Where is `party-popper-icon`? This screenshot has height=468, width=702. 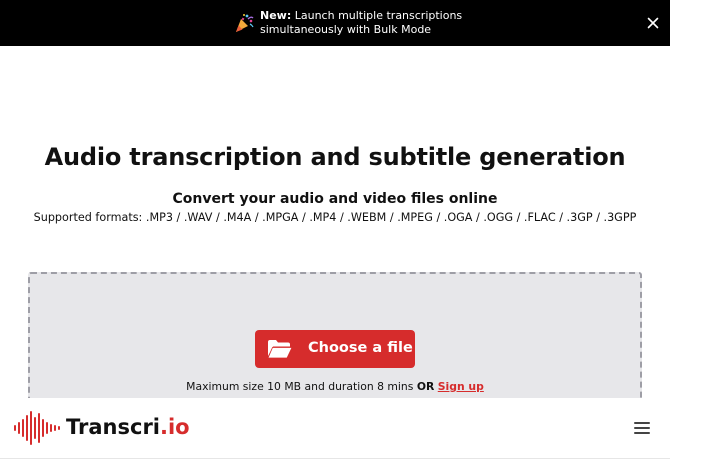 party-popper-icon is located at coordinates (245, 23).